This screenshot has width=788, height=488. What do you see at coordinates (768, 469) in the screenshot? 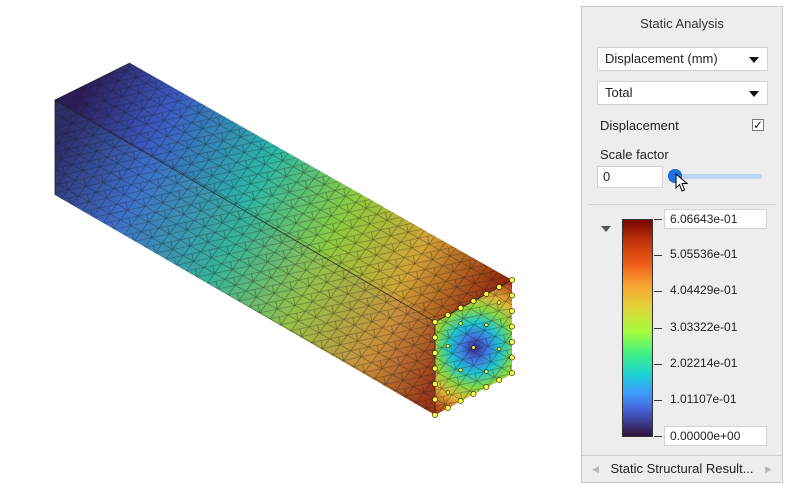
I see `chevron-right-icon: ▶` at bounding box center [768, 469].